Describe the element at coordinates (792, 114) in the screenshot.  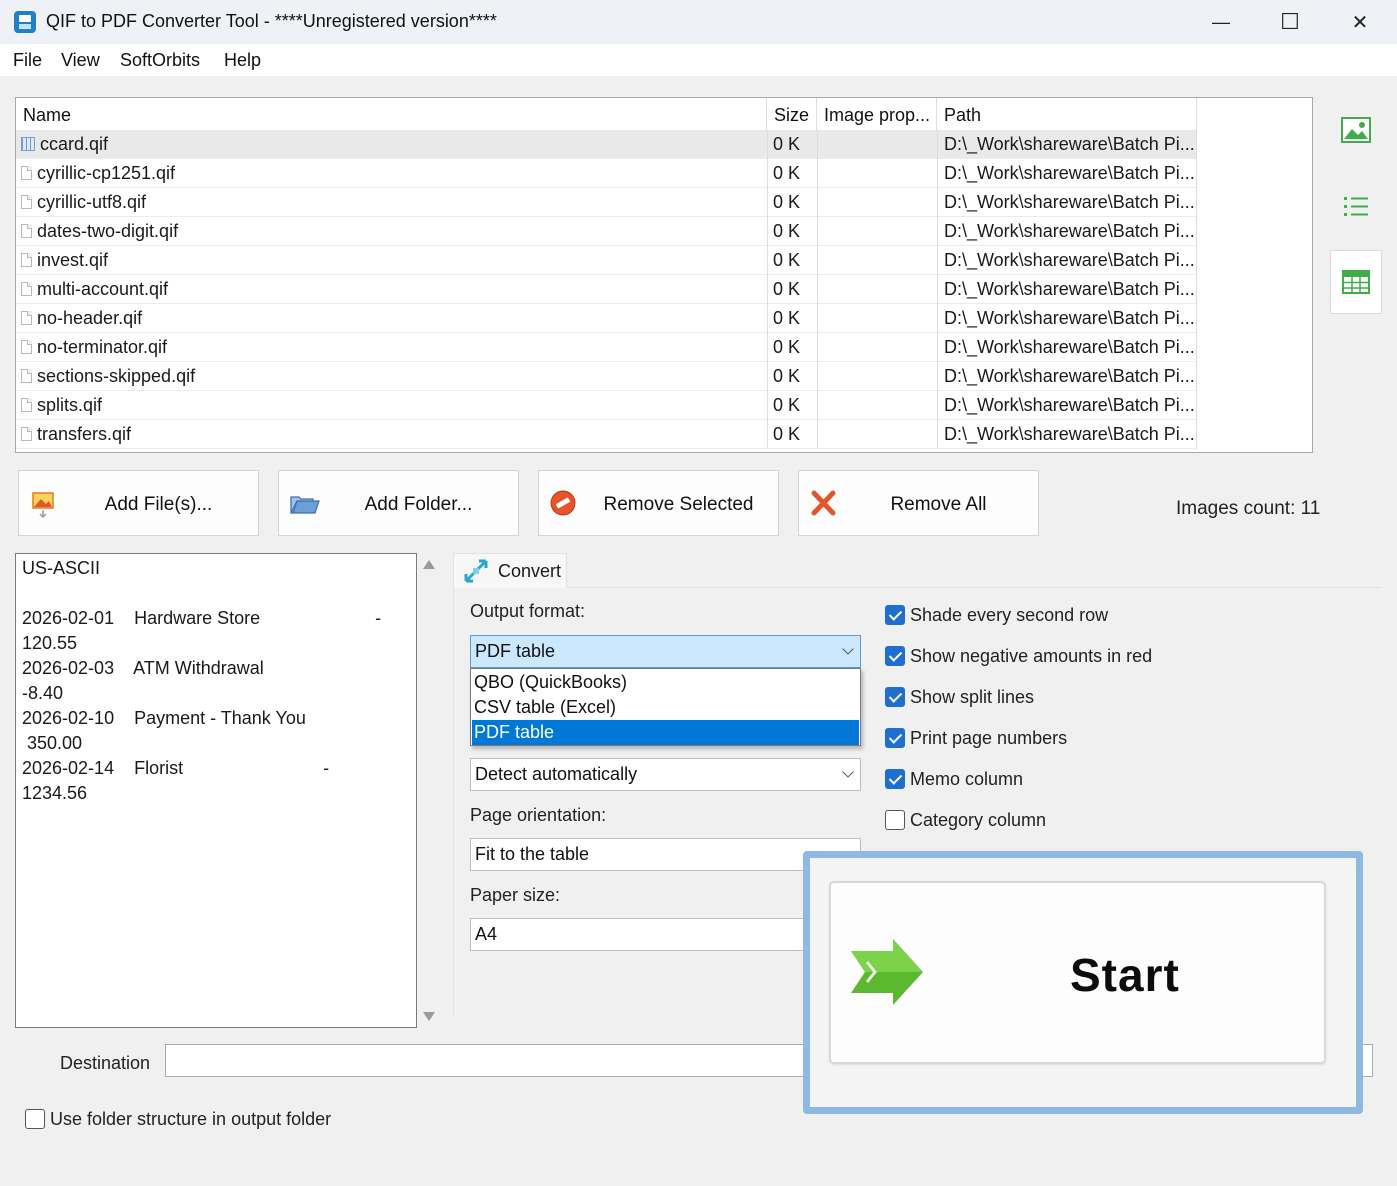
I see `column-header-size: Size` at that location.